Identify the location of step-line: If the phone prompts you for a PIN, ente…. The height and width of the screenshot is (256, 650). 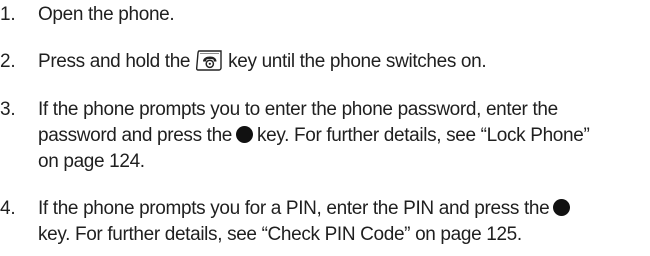
(338, 209).